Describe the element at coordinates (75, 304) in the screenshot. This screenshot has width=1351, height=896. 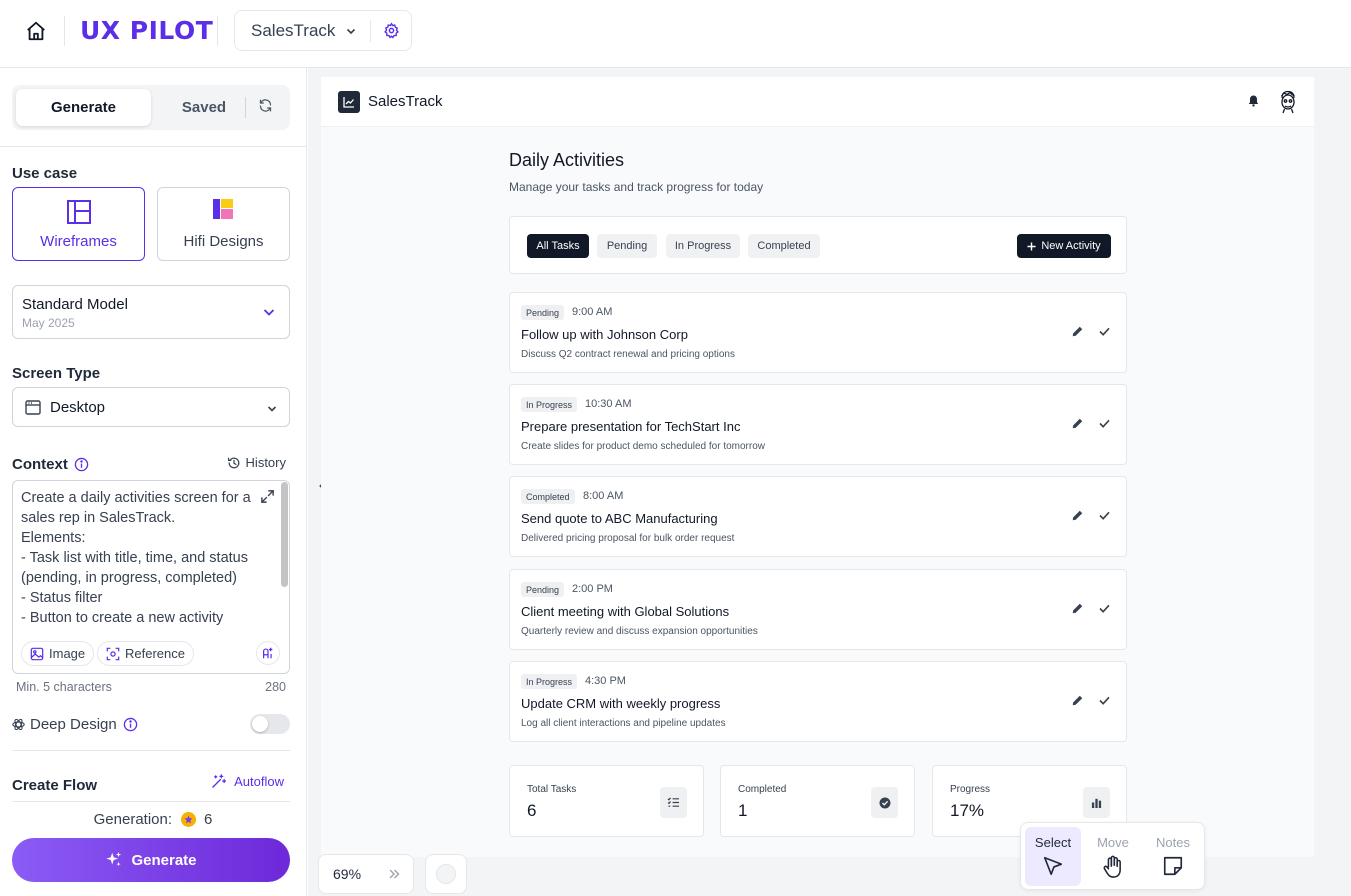
I see `model-name: Standard Model` at that location.